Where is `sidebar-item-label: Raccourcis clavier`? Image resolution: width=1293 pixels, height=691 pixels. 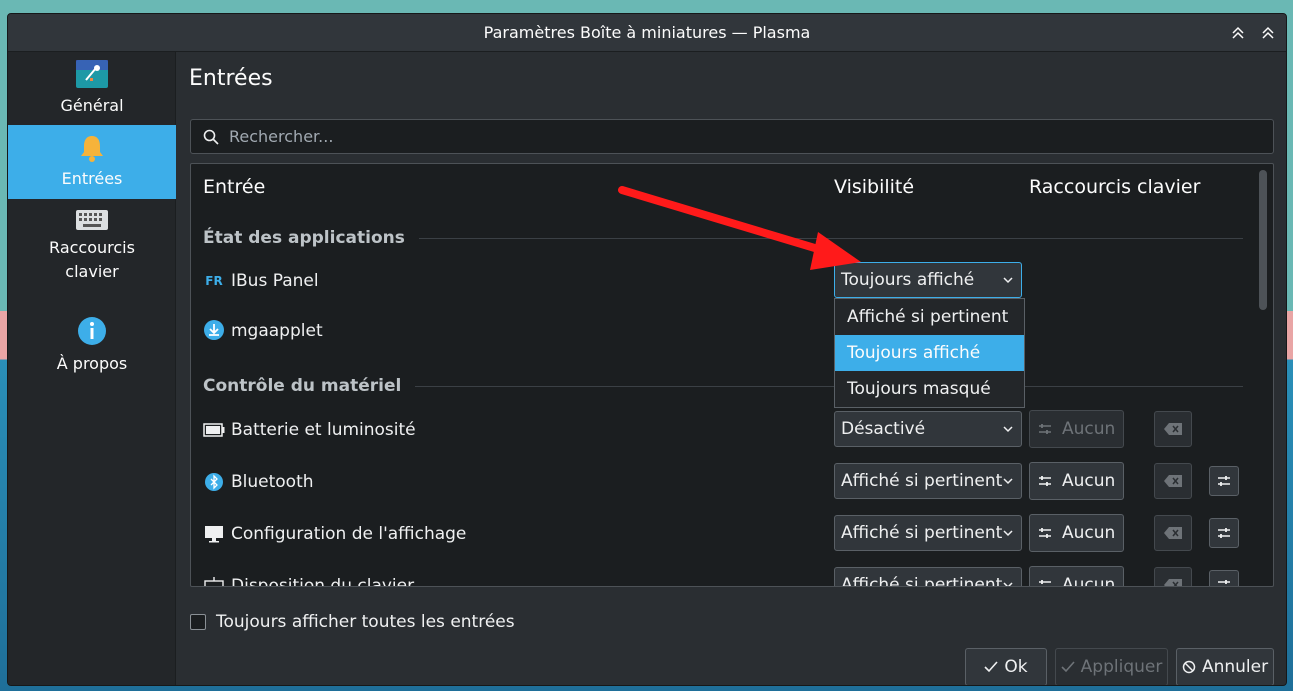
sidebar-item-label: Raccourcis clavier is located at coordinates (92, 259).